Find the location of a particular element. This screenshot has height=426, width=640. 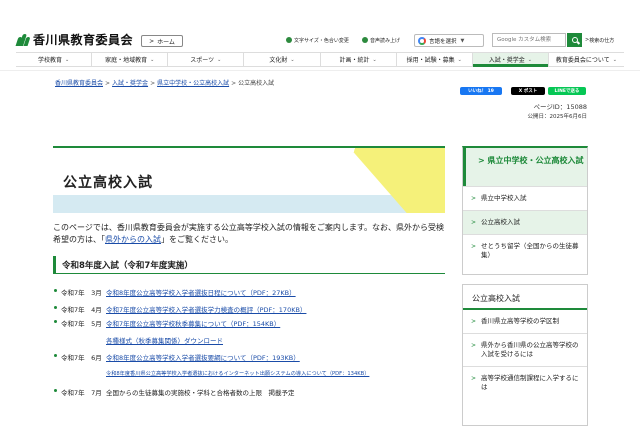

intro-after: をご覧ください。 is located at coordinates (201, 239).